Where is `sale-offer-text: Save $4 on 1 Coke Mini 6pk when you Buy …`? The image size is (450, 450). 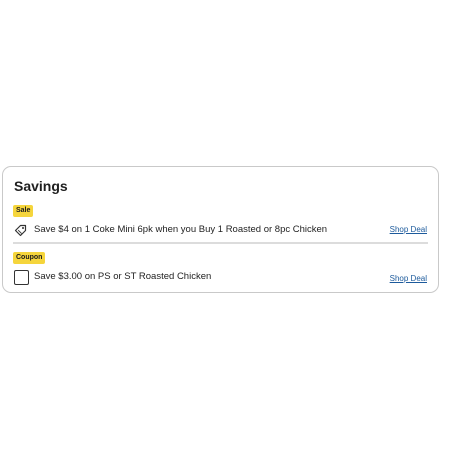
sale-offer-text: Save $4 on 1 Coke Mini 6pk when you Buy … is located at coordinates (181, 229).